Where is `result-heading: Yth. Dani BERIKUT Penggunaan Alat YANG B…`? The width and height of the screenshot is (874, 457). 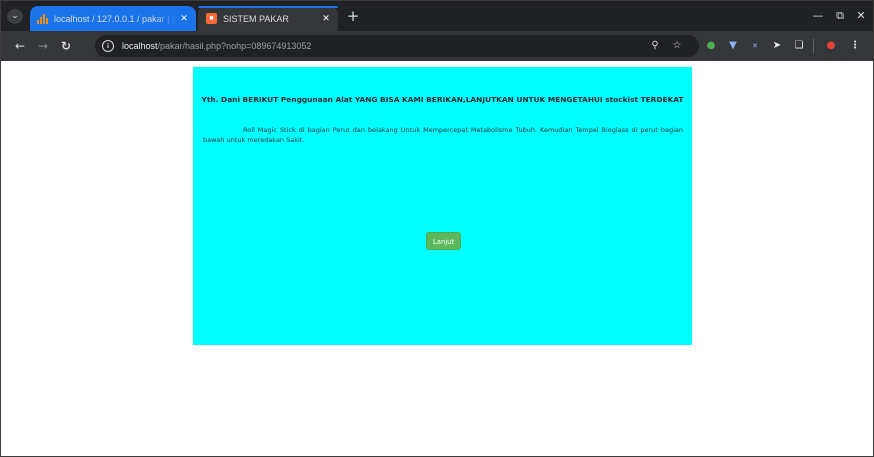 result-heading: Yth. Dani BERIKUT Penggunaan Alat YANG B… is located at coordinates (442, 99).